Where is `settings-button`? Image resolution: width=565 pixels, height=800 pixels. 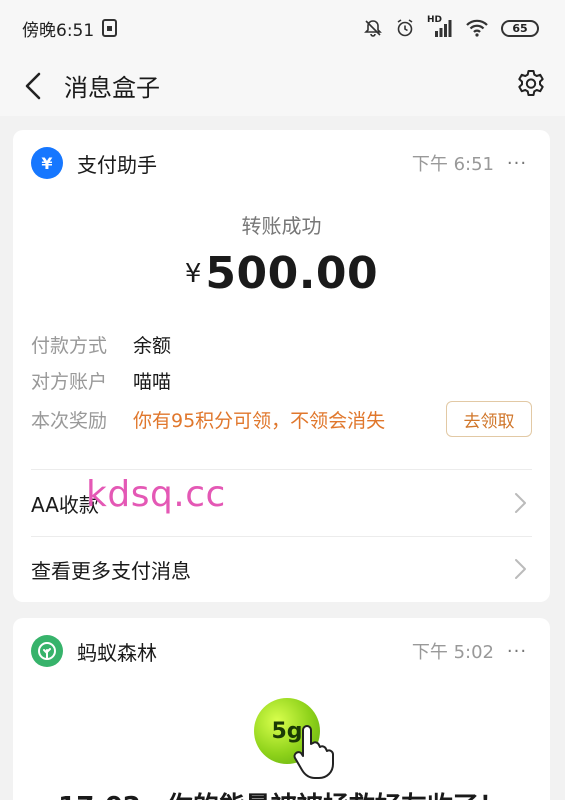
settings-button is located at coordinates (531, 84).